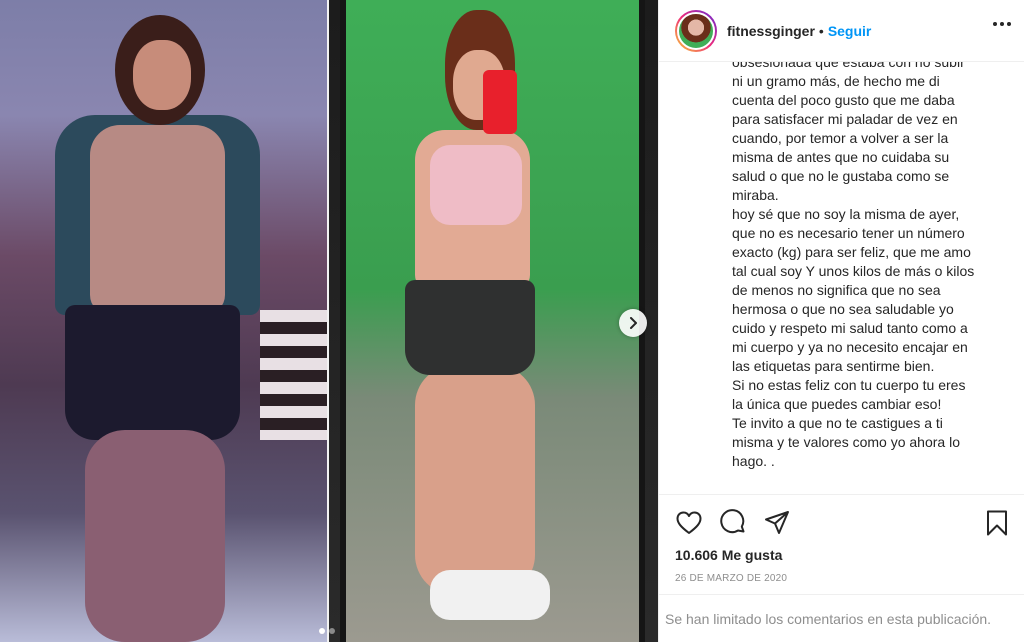  Describe the element at coordinates (848, 233) in the screenshot. I see `caption-line: que no es necesario tener un número` at that location.